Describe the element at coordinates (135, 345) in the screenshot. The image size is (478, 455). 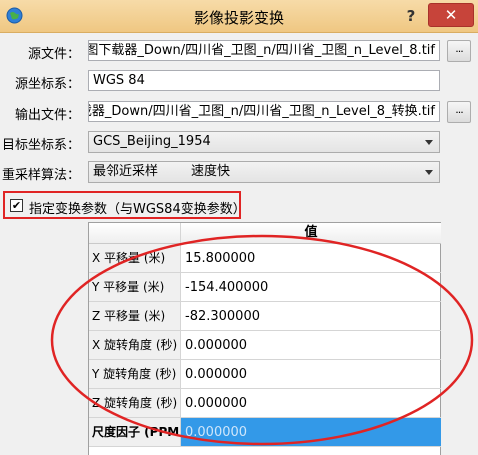
I see `grid-row-name: X 旋转角度 (秒)` at that location.